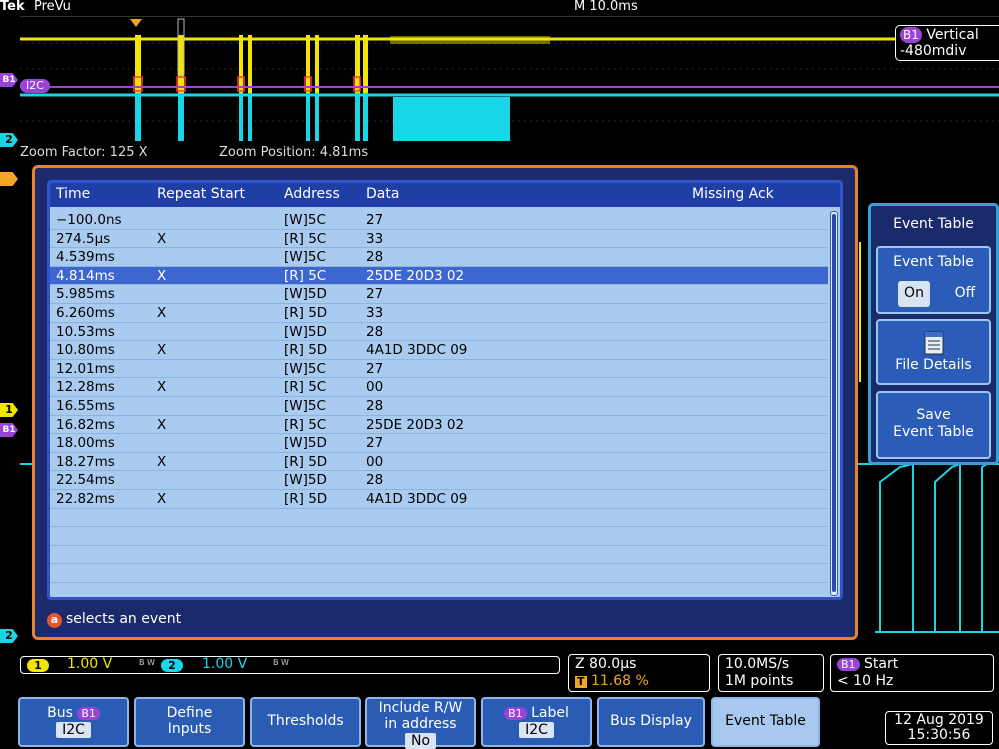 The width and height of the screenshot is (999, 749). What do you see at coordinates (439, 387) in the screenshot?
I see `table-row: 12.28ms X [R] 5C 00` at bounding box center [439, 387].